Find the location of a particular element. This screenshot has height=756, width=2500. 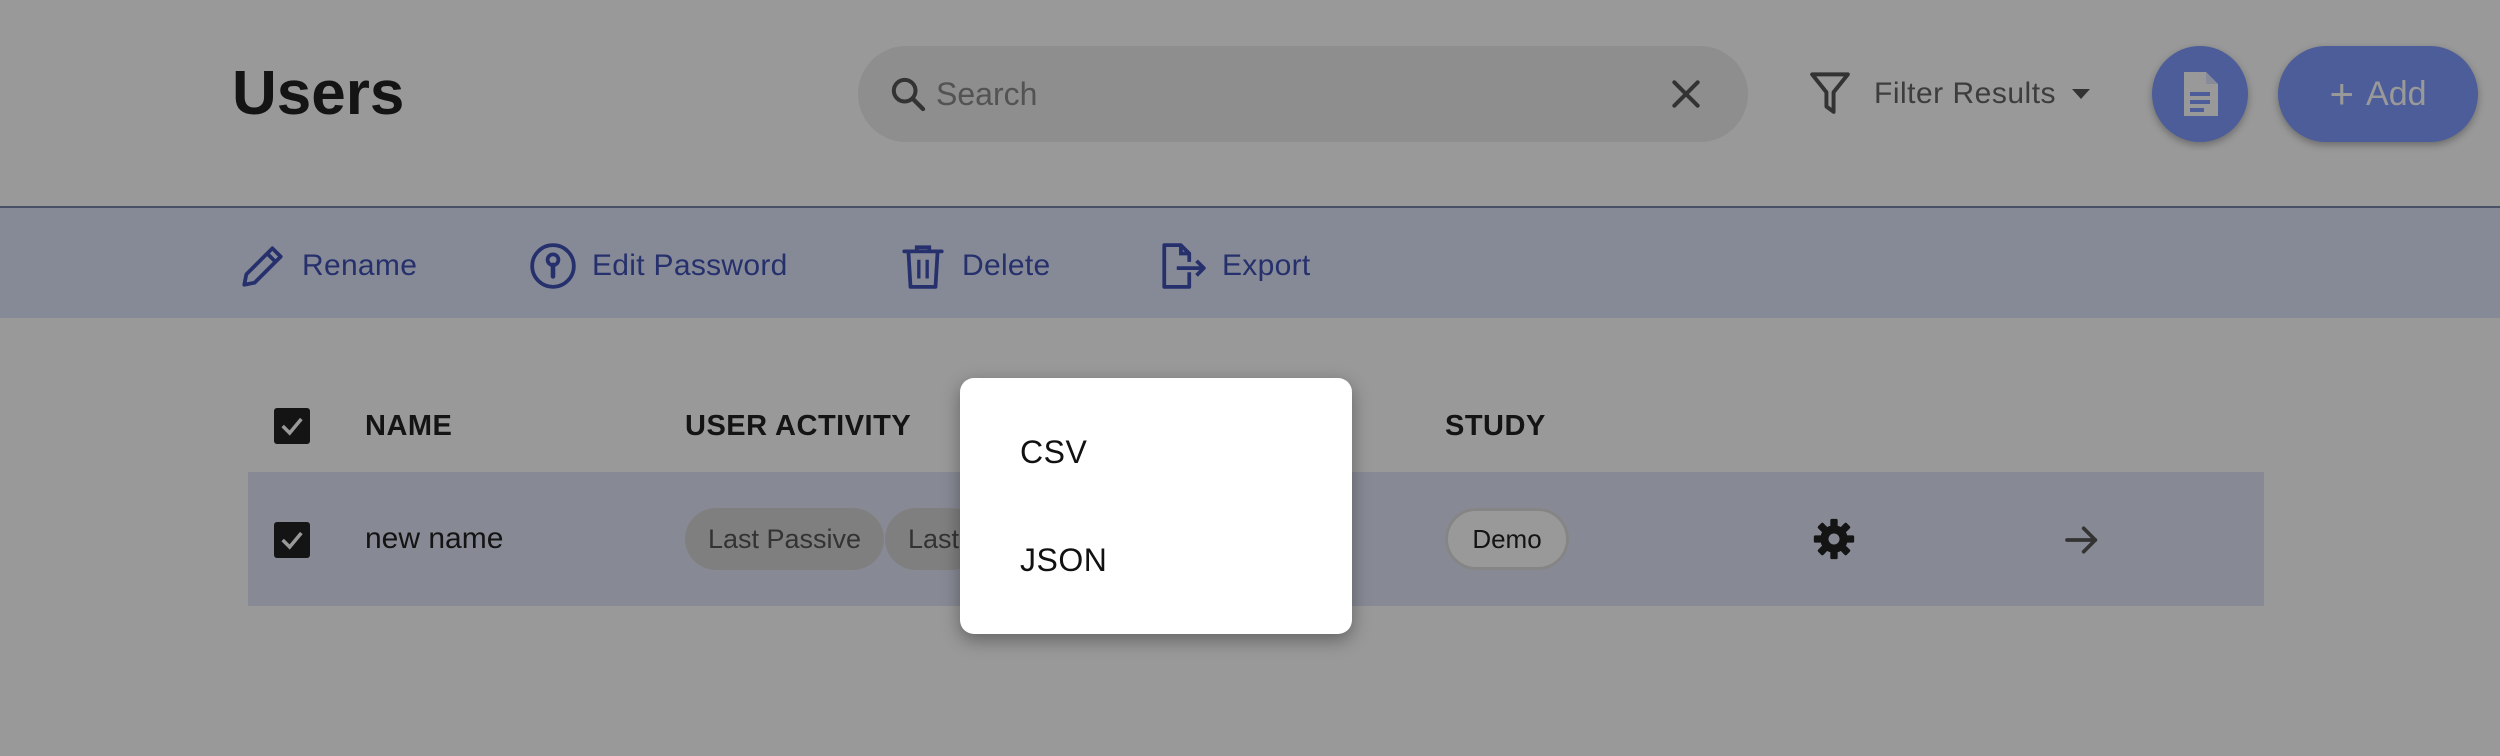

menu-item-csv: CSV is located at coordinates (1053, 452).